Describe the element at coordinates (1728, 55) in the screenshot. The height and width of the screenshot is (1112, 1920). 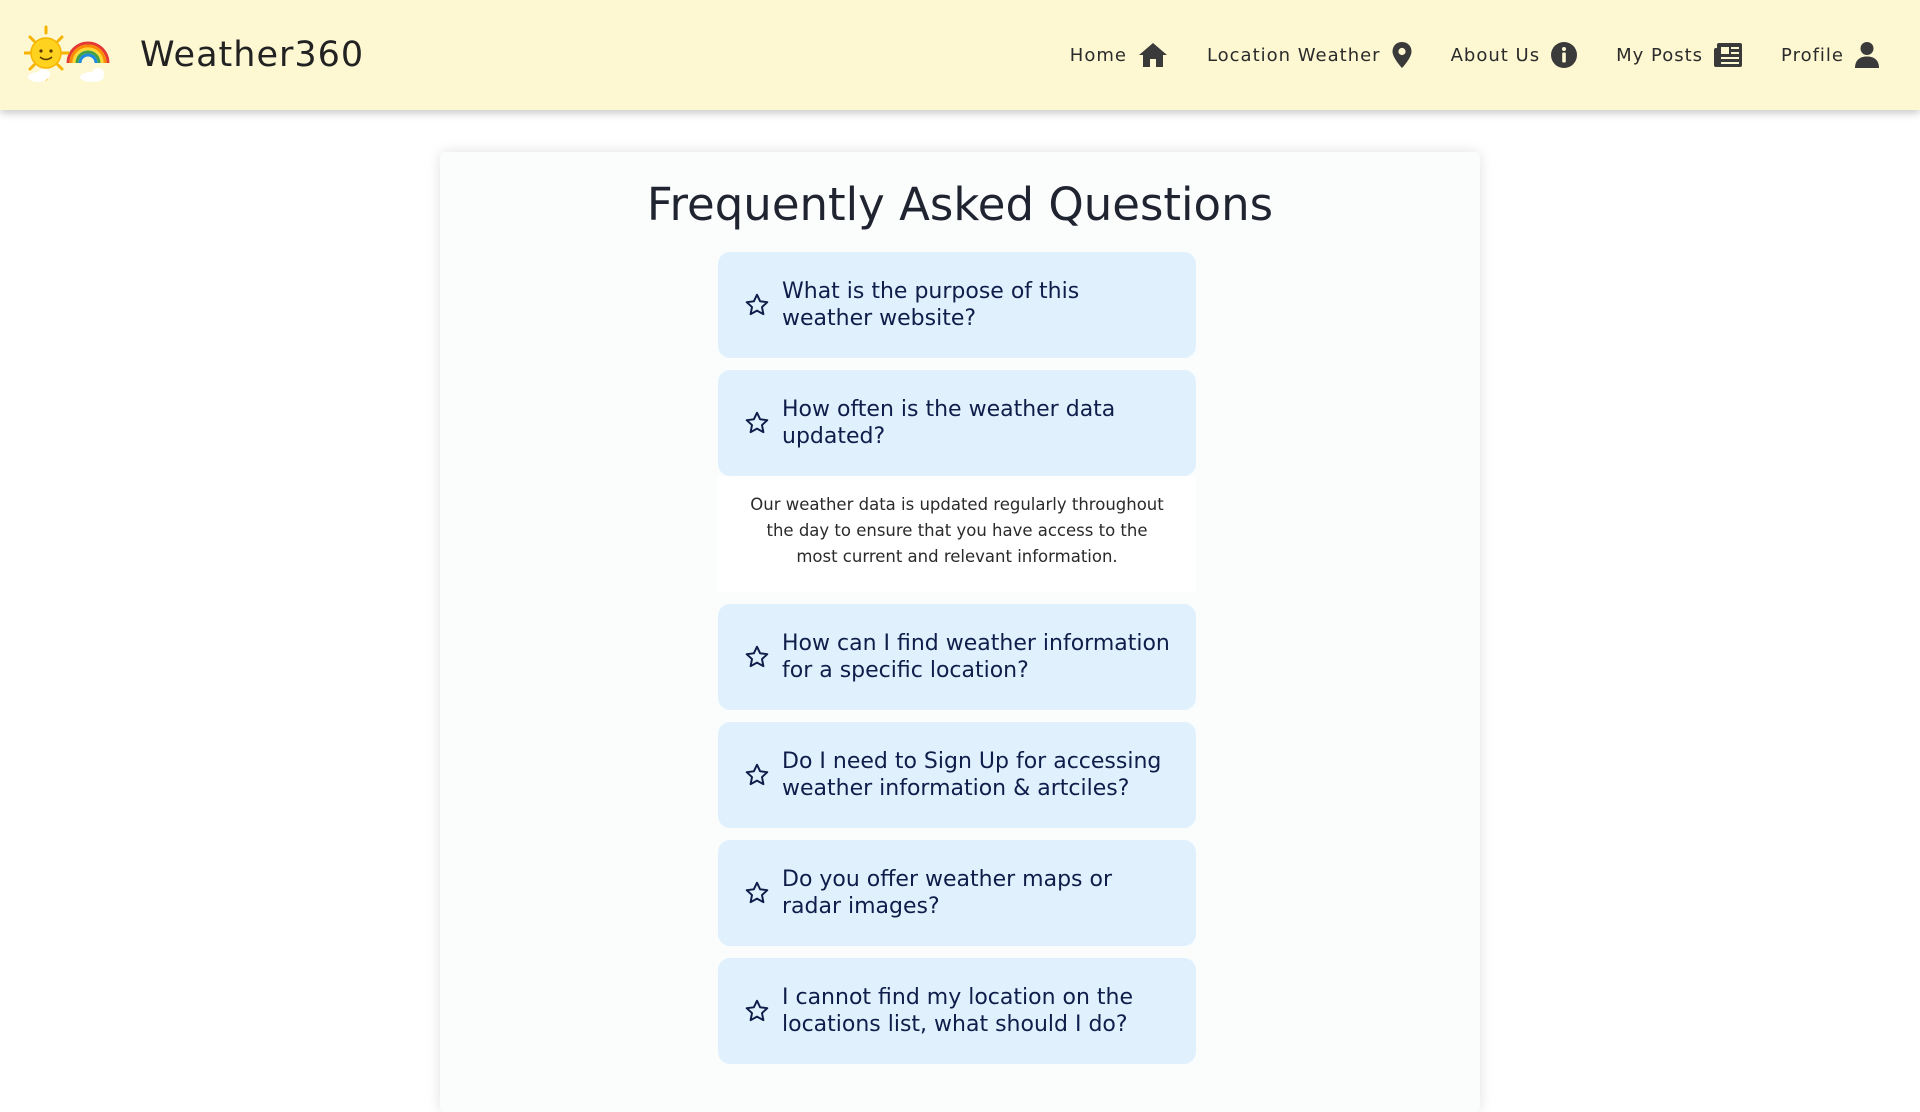
I see `newspaper-icon` at that location.